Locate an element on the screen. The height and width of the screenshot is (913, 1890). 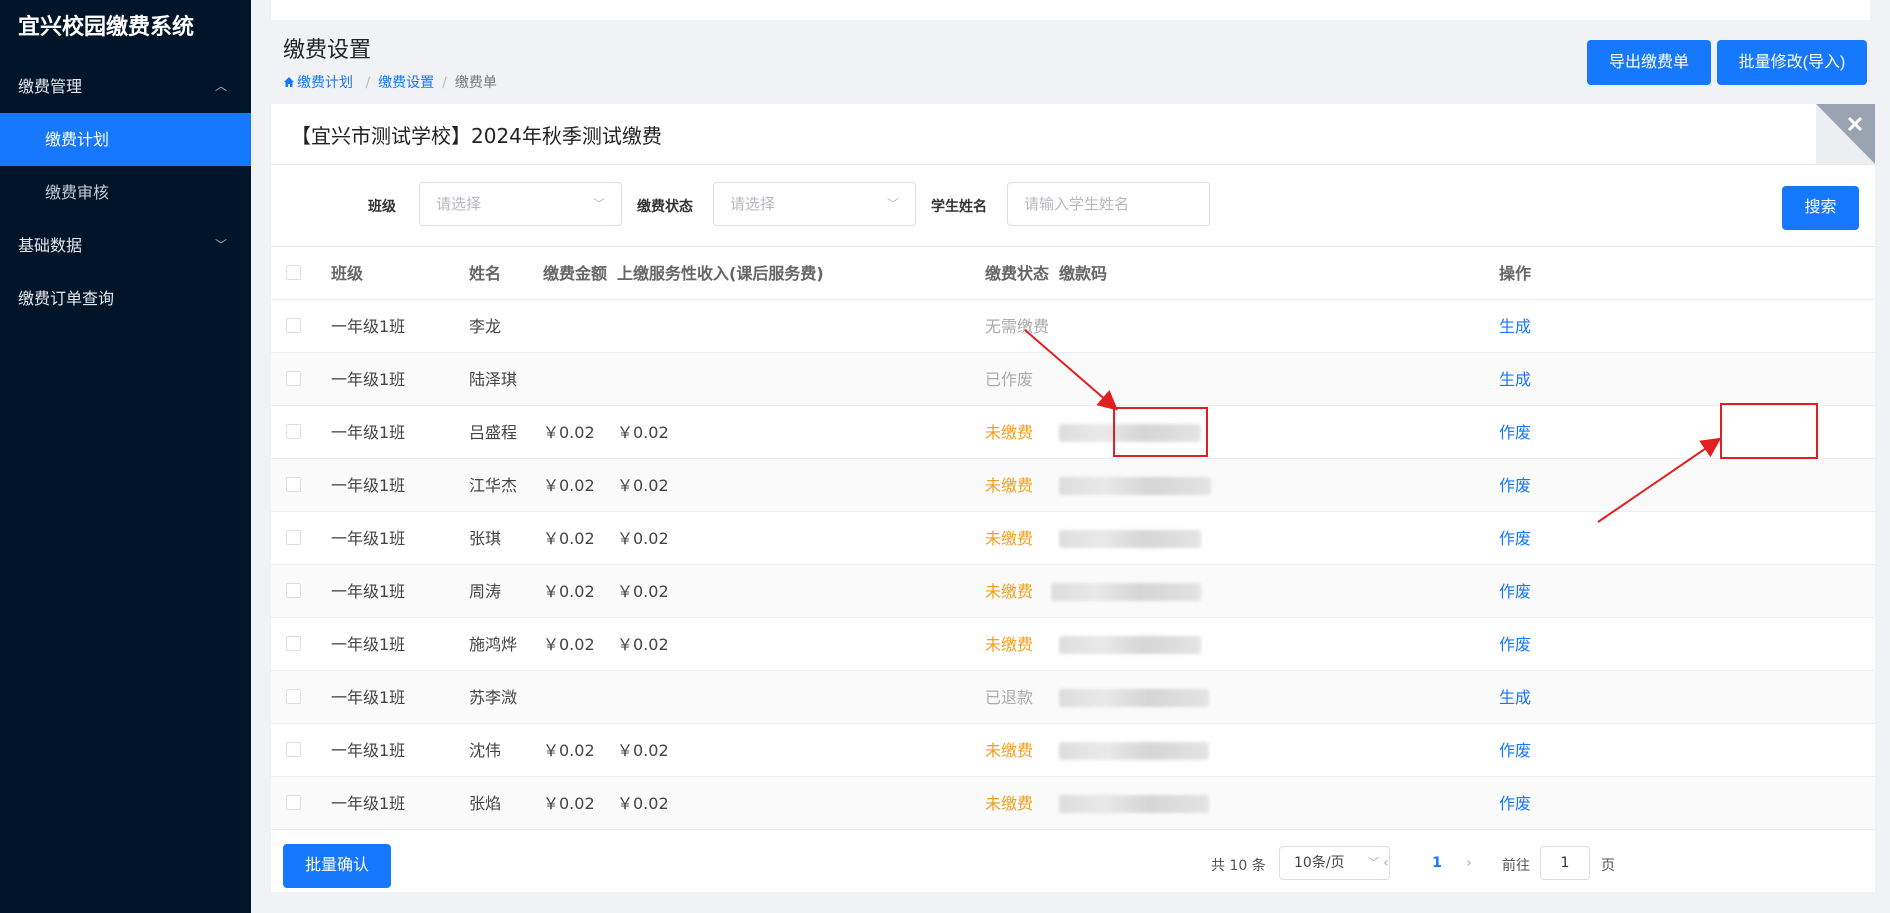
table-row: 一年级1班 周涛 ￥0.02 ￥0.02 未缴费 作废 is located at coordinates (1073, 591).